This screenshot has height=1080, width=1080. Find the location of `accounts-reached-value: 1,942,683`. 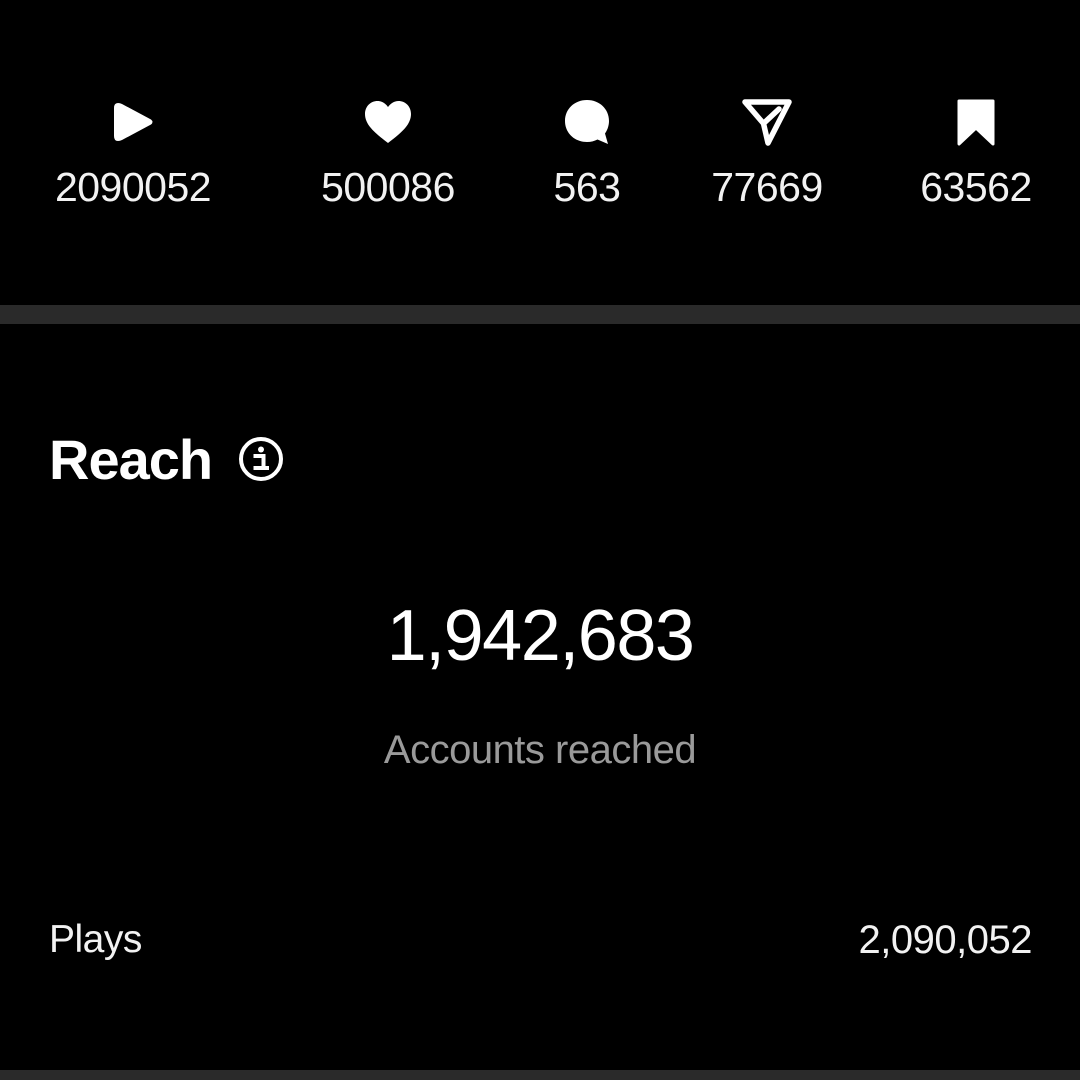

accounts-reached-value: 1,942,683 is located at coordinates (540, 636).